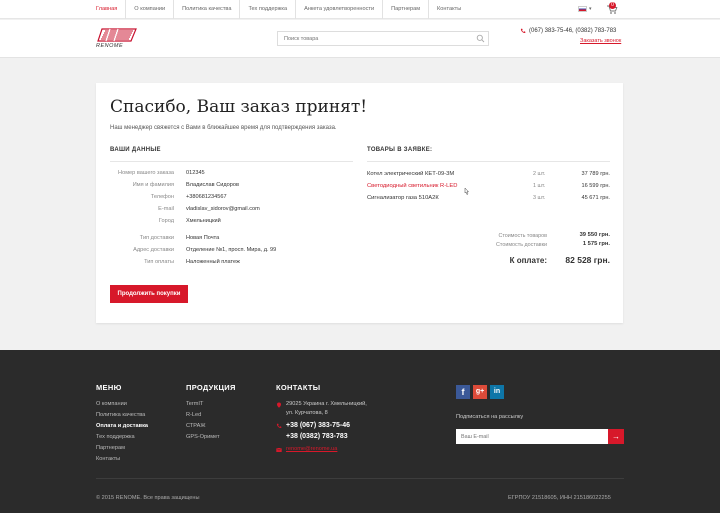  What do you see at coordinates (149, 294) in the screenshot?
I see `continue-shopping-button: Продолжить покупки` at bounding box center [149, 294].